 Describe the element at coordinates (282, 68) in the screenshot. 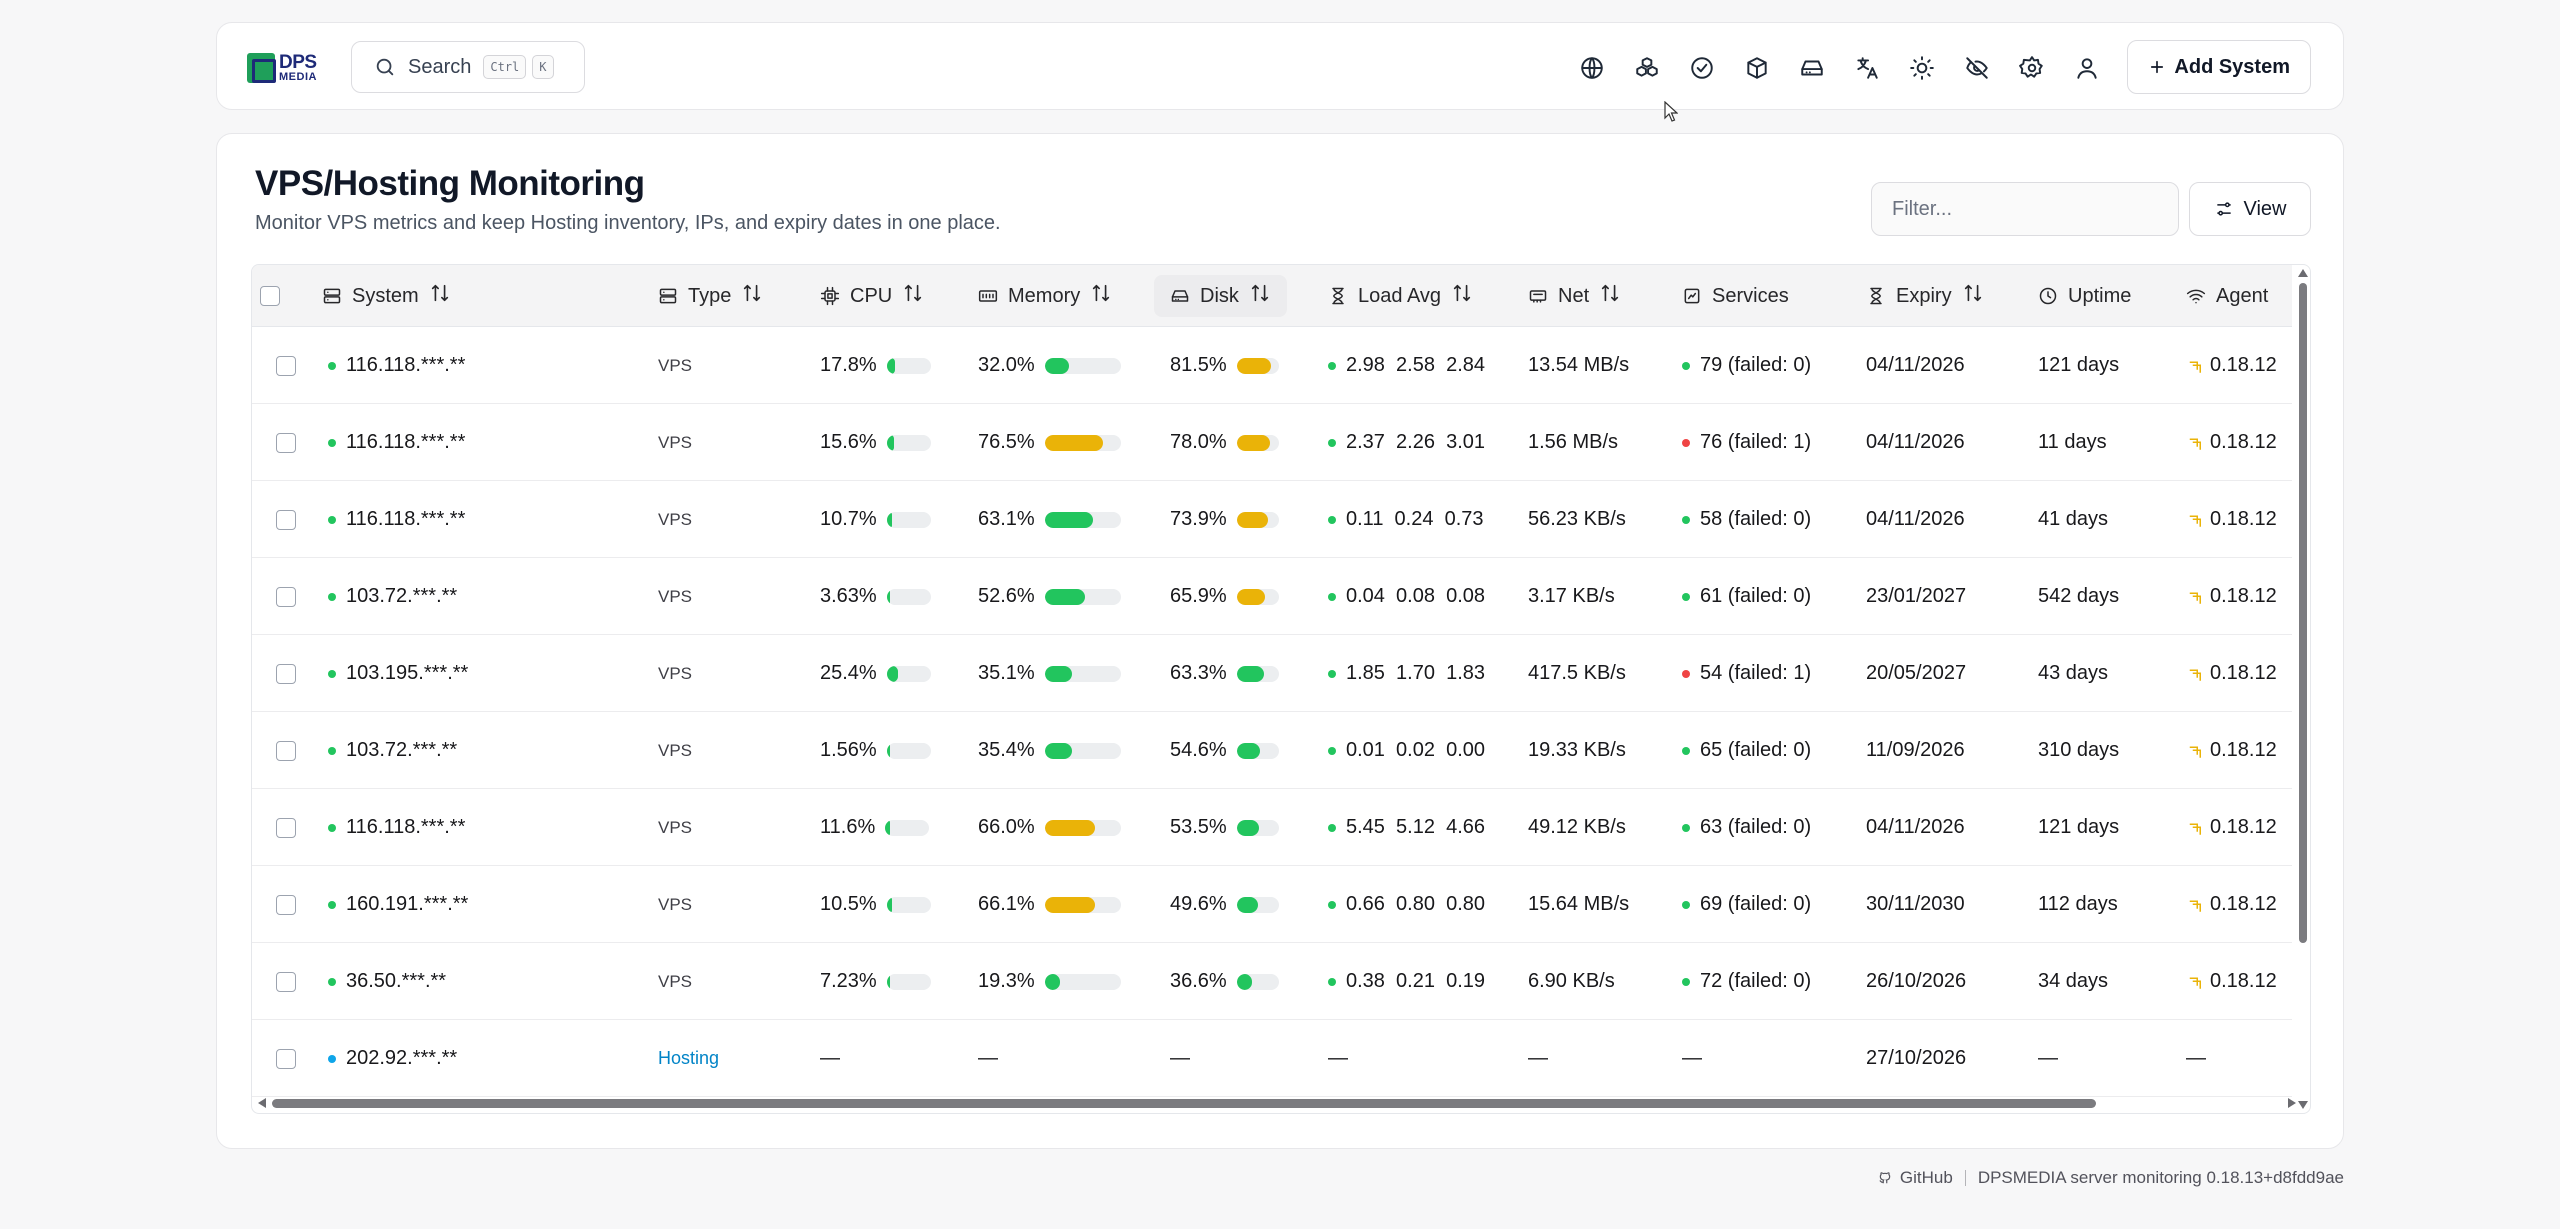

I see `brand-logo: DPS MEDIA` at that location.